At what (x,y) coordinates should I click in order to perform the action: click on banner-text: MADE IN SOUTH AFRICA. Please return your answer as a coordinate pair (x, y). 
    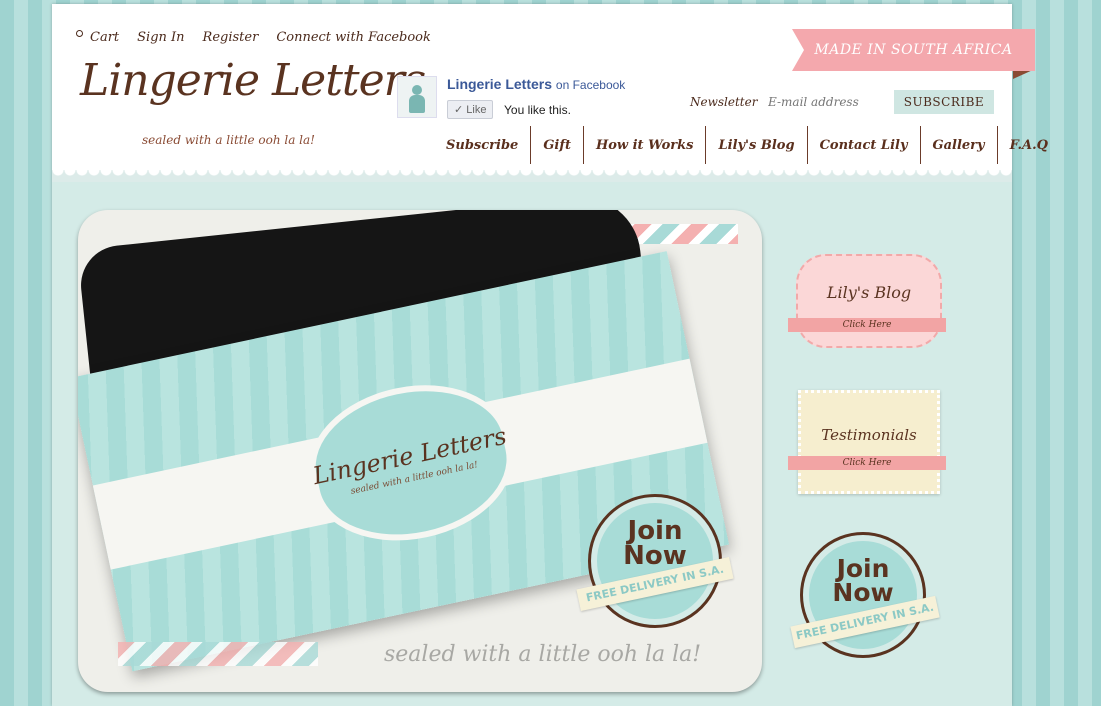
    Looking at the image, I should click on (913, 50).